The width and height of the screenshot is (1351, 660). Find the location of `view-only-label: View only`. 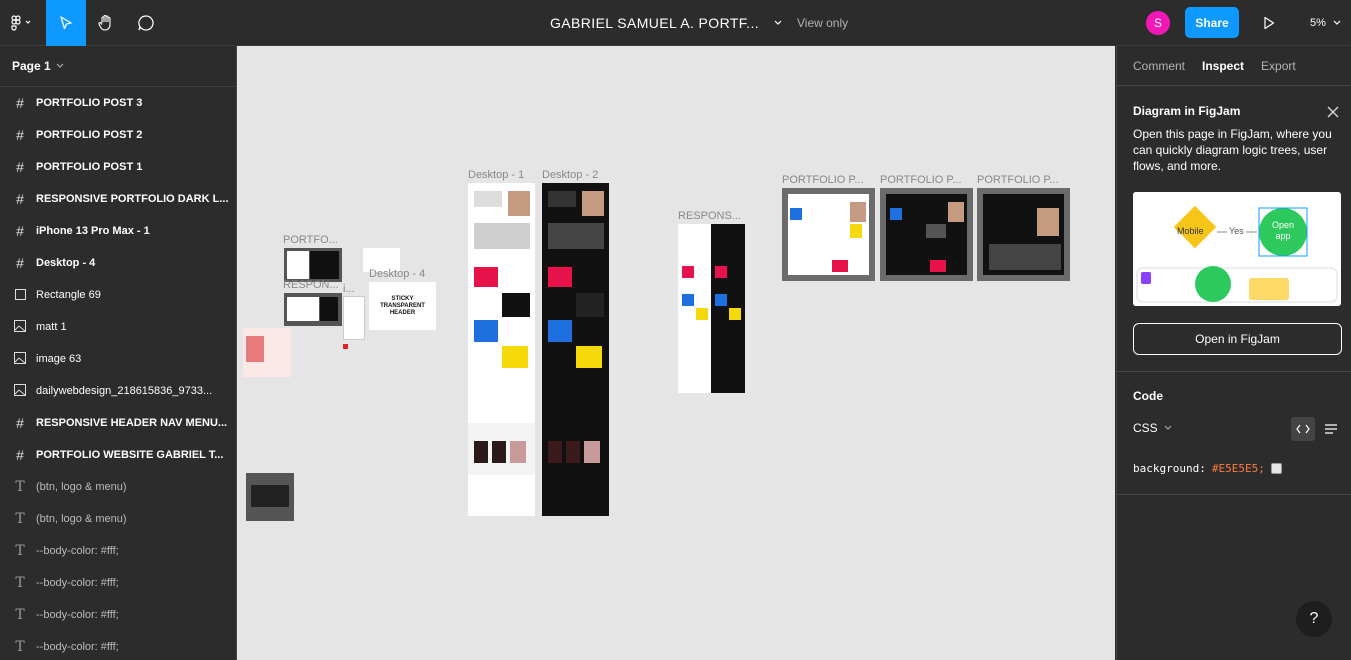

view-only-label: View only is located at coordinates (823, 23).